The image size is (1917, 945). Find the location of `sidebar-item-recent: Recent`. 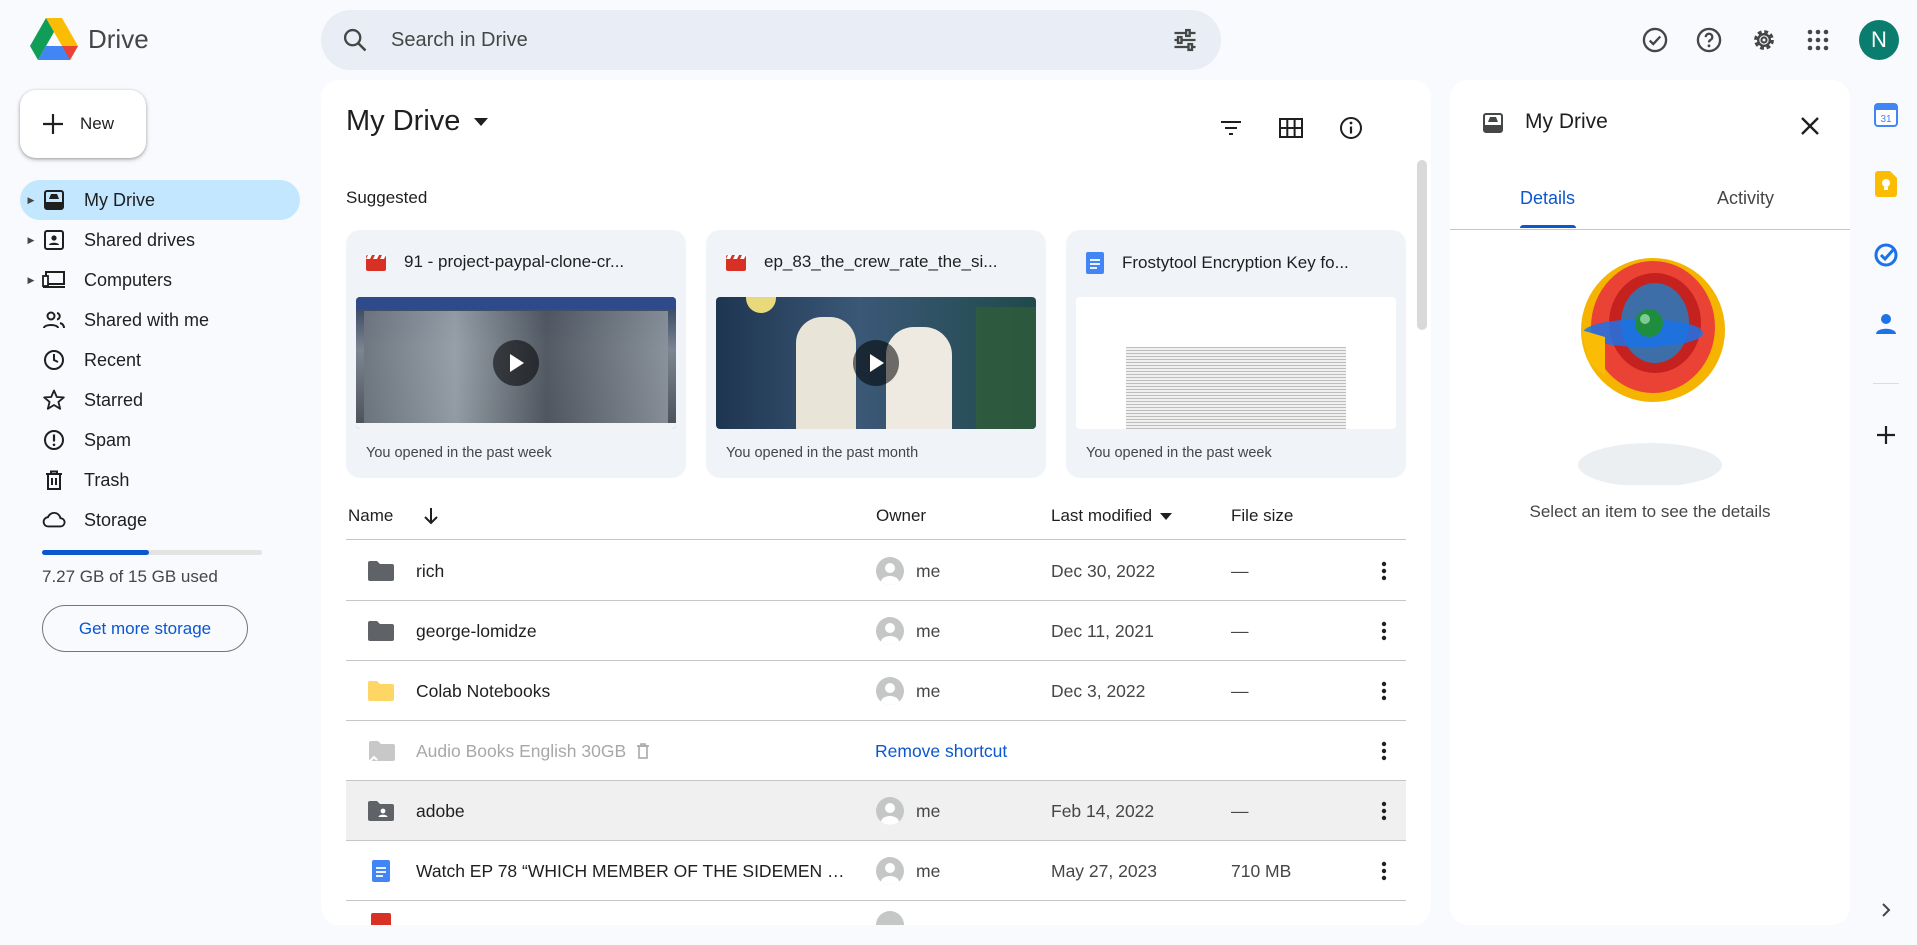

sidebar-item-recent: Recent is located at coordinates (160, 360).